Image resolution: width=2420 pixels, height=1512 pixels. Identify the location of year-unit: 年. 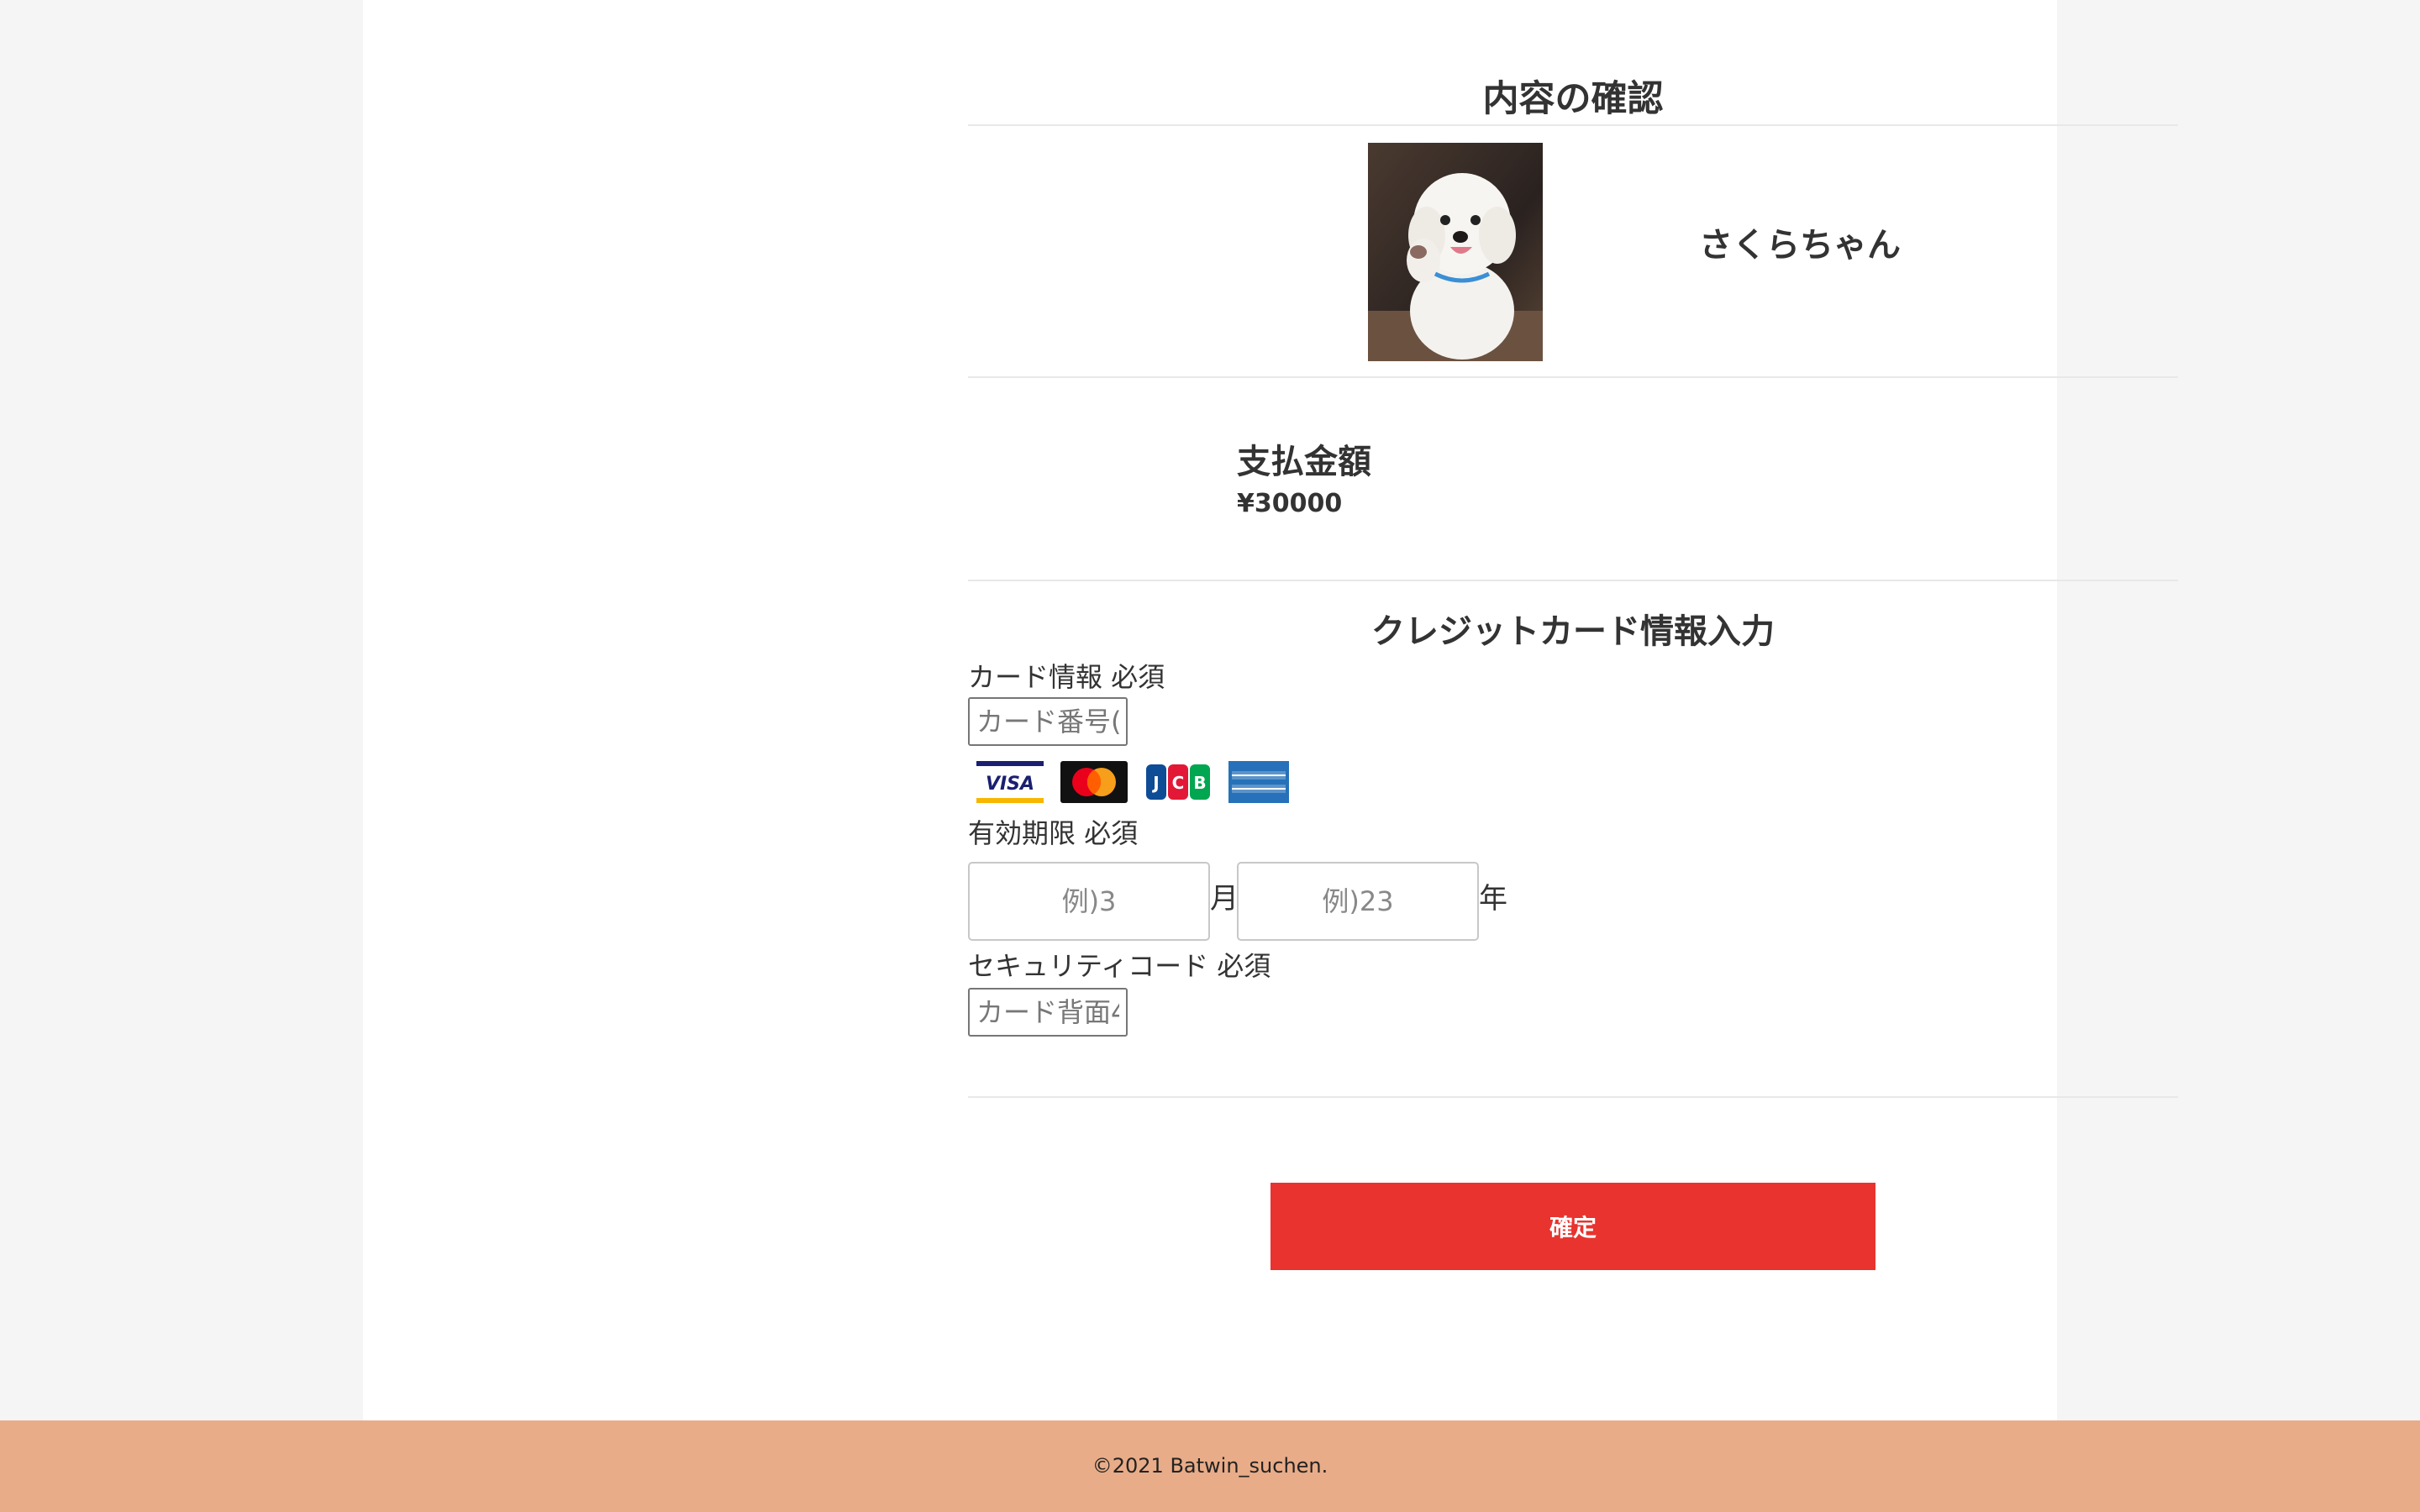
(1493, 899).